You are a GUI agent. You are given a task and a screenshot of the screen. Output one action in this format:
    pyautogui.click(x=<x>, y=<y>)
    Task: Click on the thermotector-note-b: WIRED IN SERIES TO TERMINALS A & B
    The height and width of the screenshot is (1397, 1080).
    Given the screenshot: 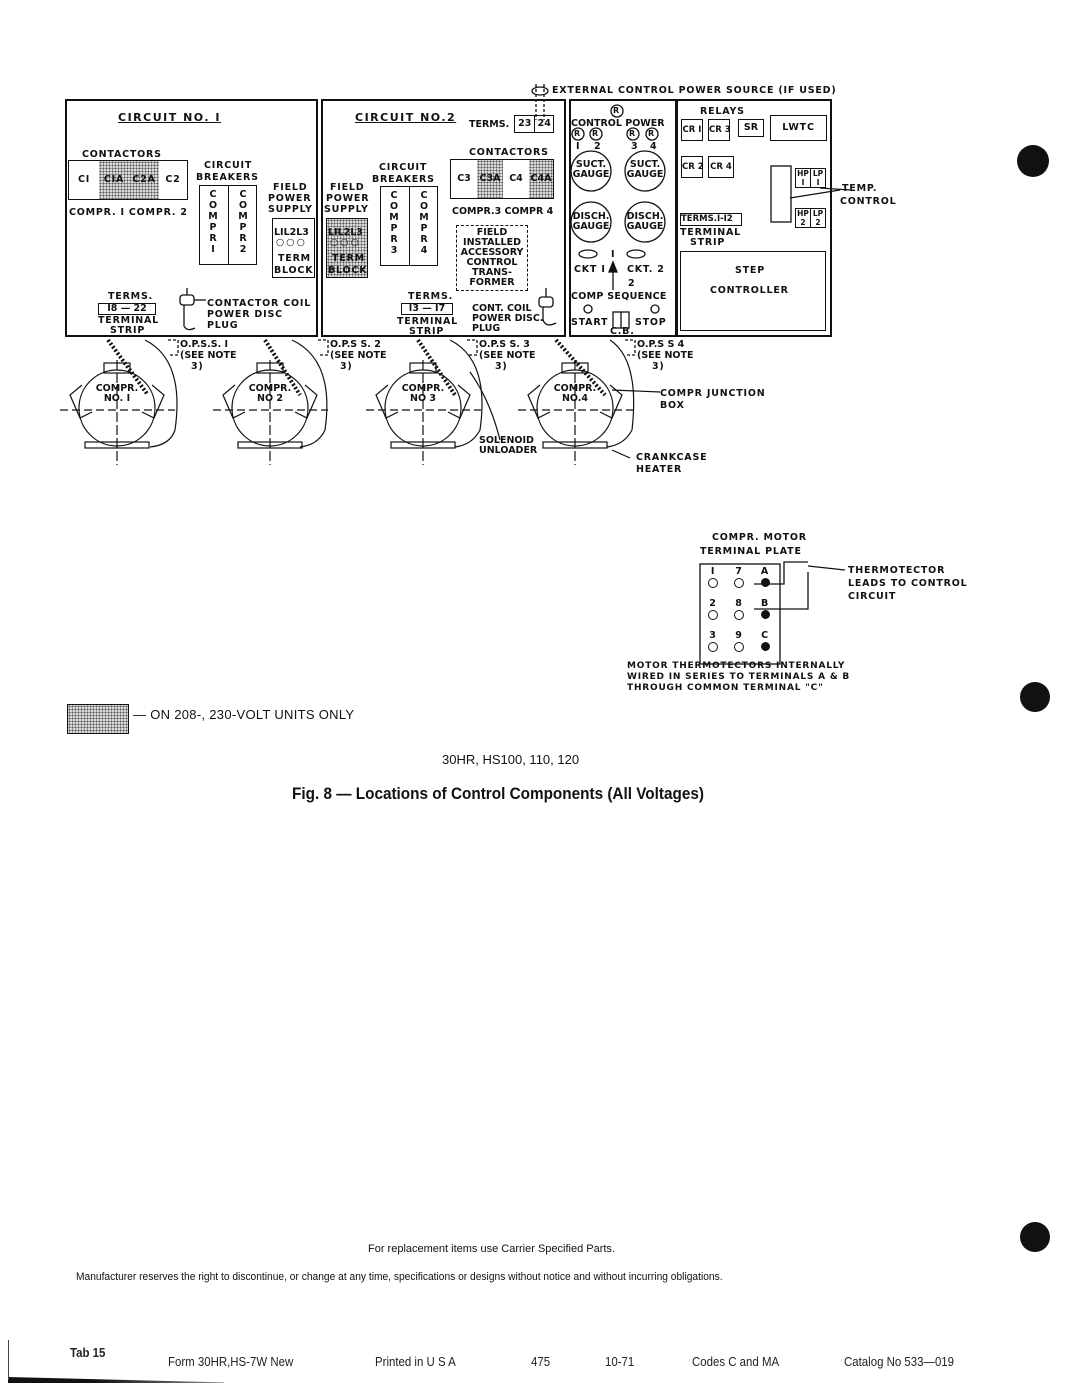 What is the action you would take?
    pyautogui.click(x=739, y=677)
    